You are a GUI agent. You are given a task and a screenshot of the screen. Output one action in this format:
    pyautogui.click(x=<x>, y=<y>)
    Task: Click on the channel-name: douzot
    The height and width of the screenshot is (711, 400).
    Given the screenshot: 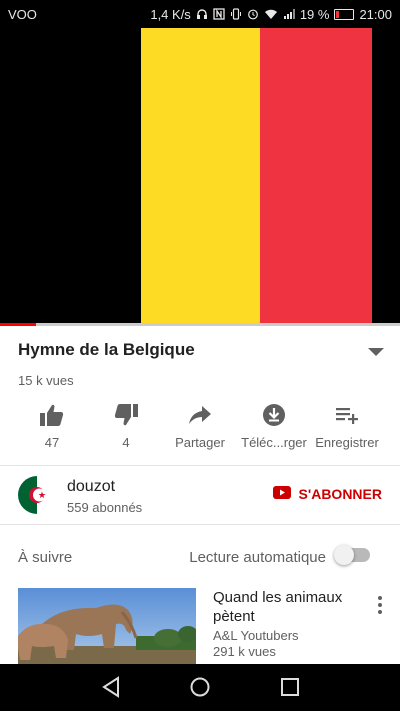 What is the action you would take?
    pyautogui.click(x=91, y=487)
    